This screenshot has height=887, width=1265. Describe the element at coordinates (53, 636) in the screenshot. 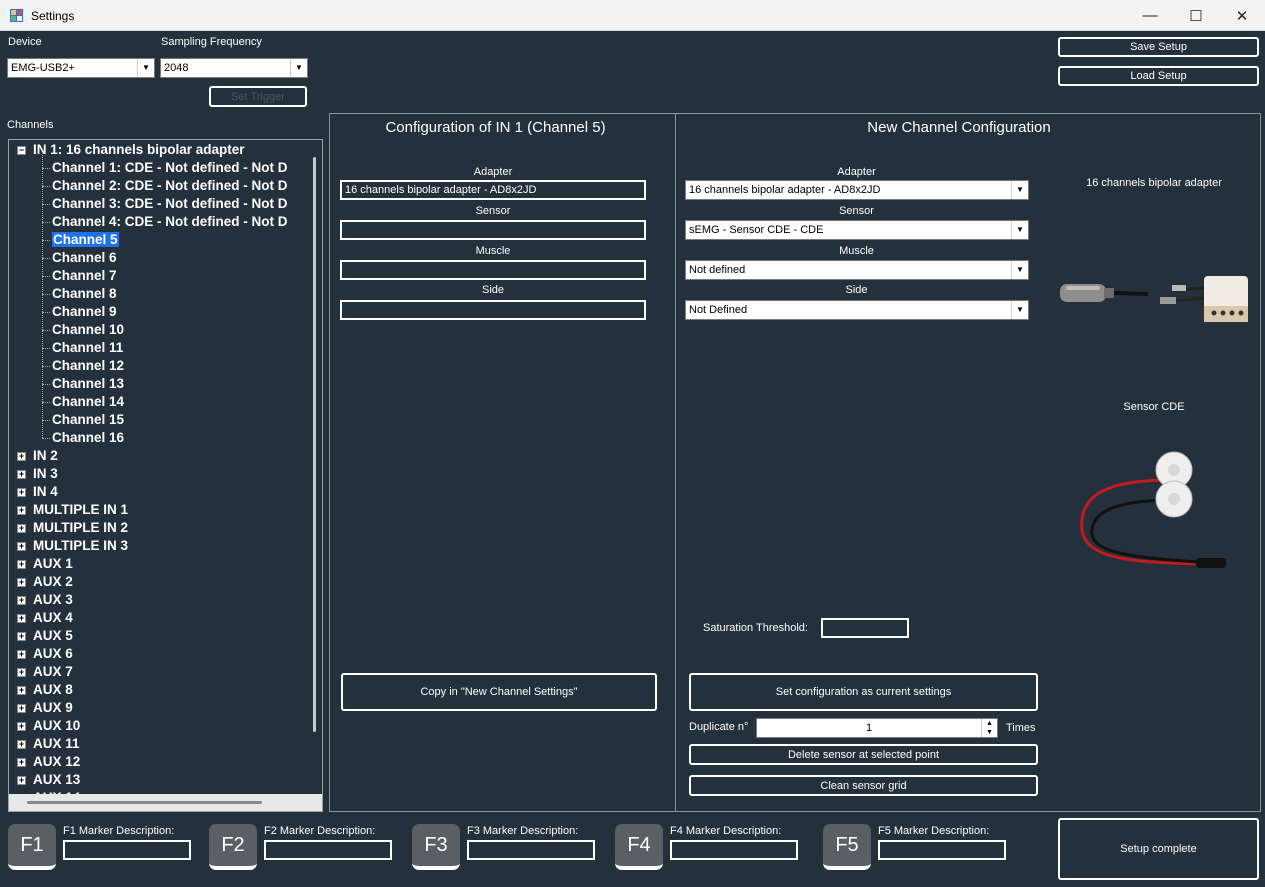

I see `tree-node: AUX 5` at that location.